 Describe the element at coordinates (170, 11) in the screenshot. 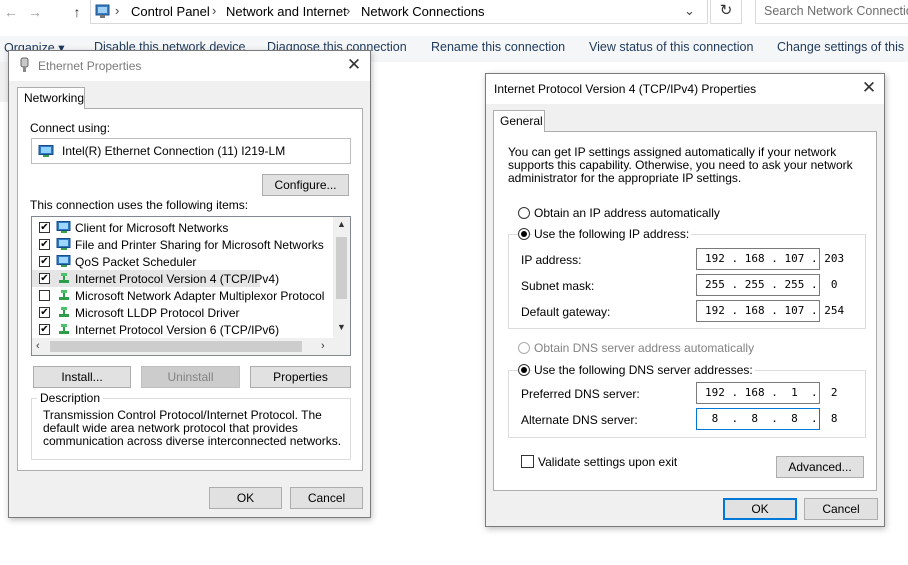

I see `breadcrumb-control-panel: Control Panel` at that location.